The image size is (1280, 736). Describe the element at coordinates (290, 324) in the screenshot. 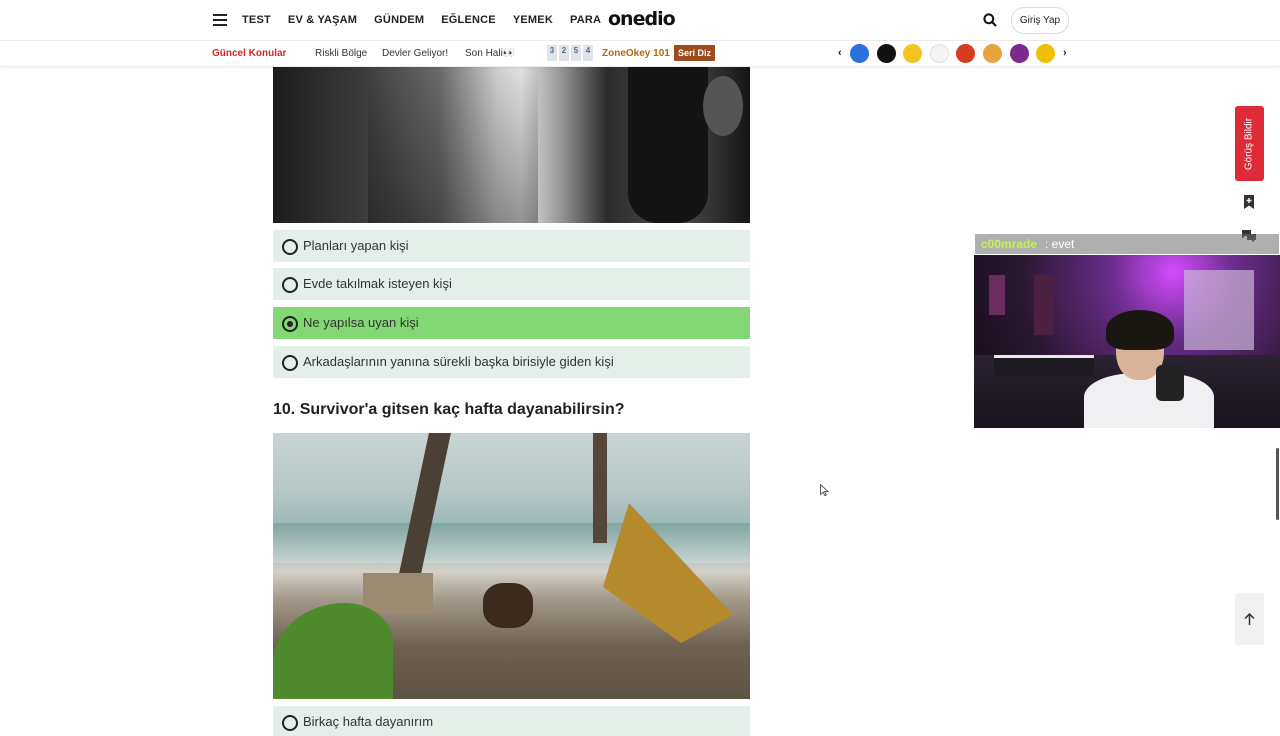

I see `radio-checked-icon` at that location.